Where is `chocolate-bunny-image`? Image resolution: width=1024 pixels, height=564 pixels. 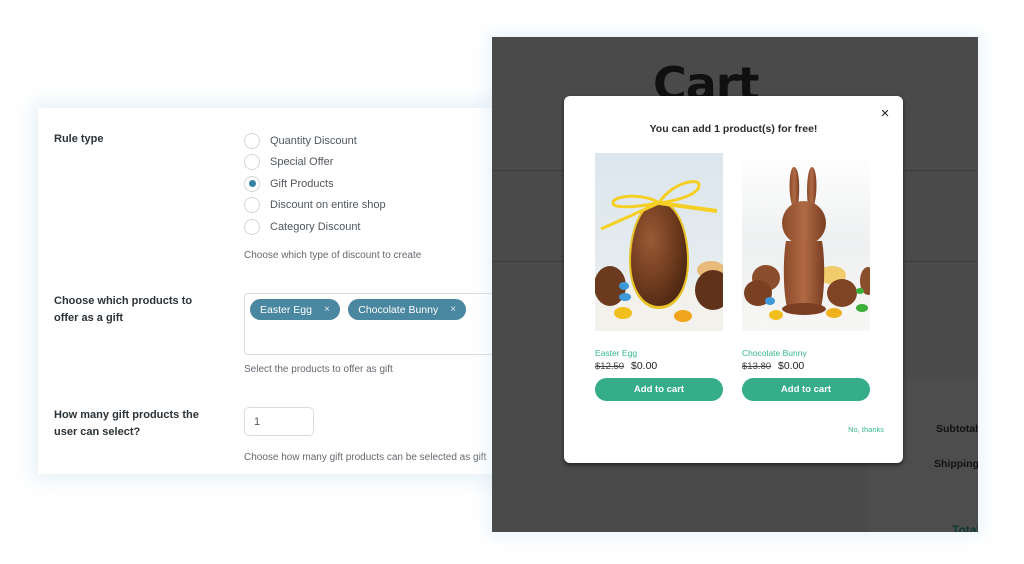
chocolate-bunny-image is located at coordinates (806, 242).